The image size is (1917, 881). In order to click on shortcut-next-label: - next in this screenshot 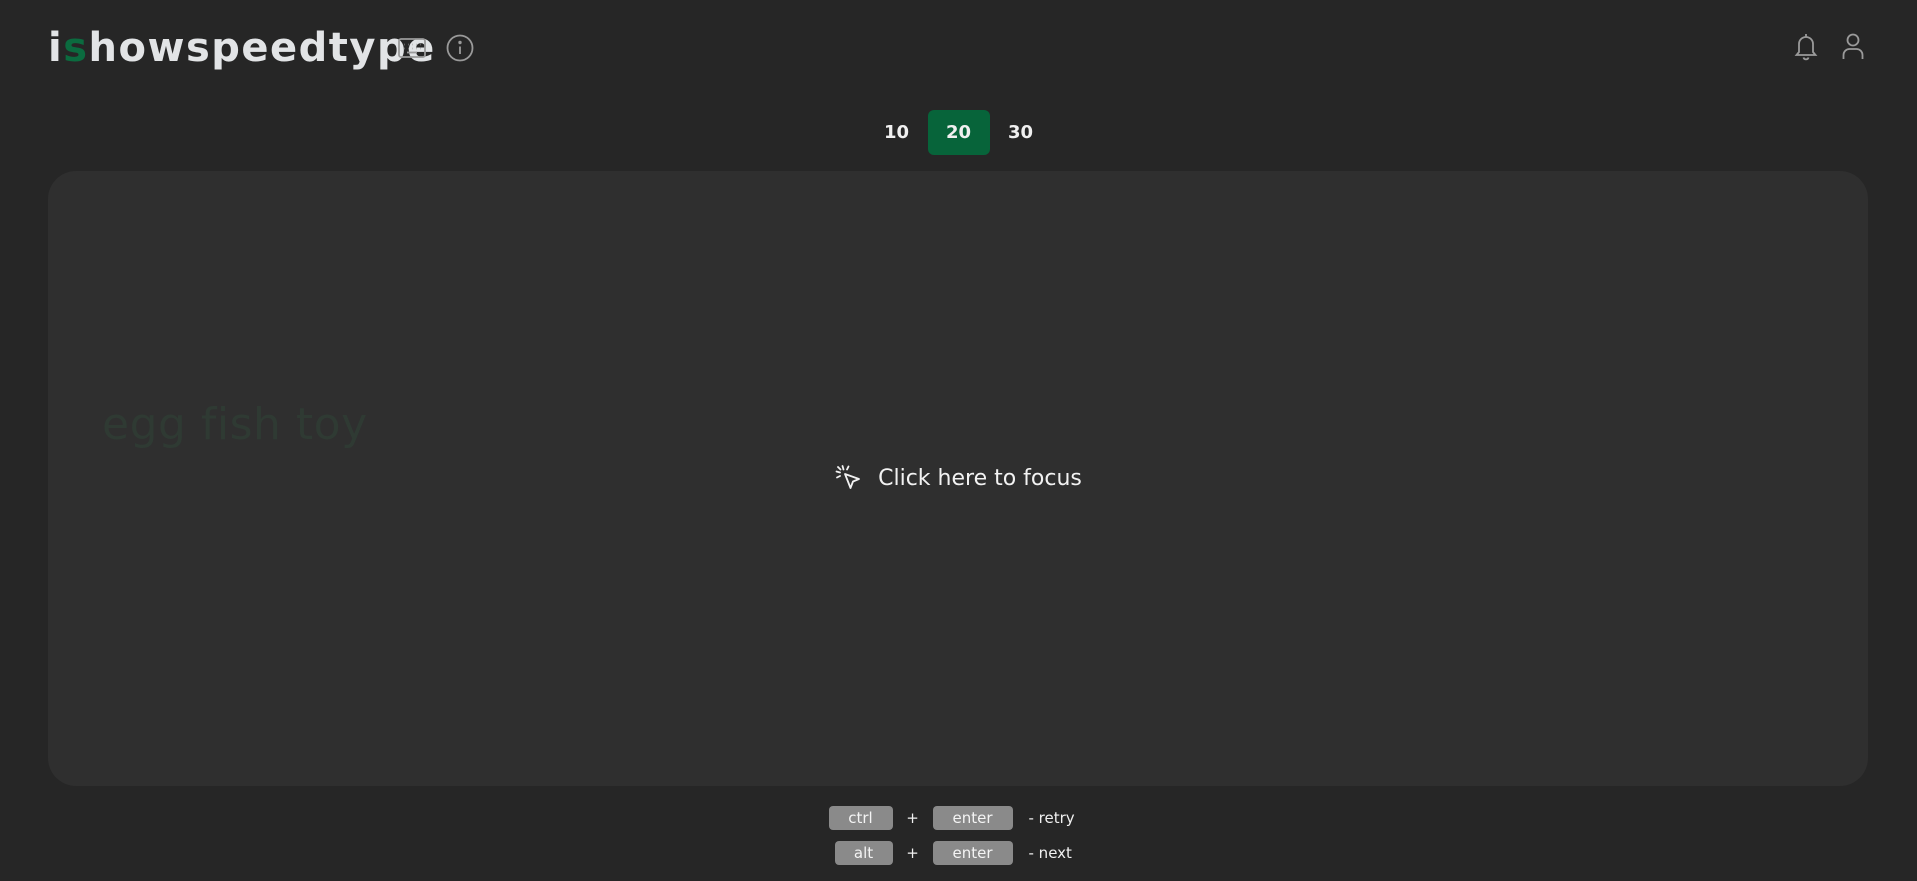, I will do `click(1050, 853)`.